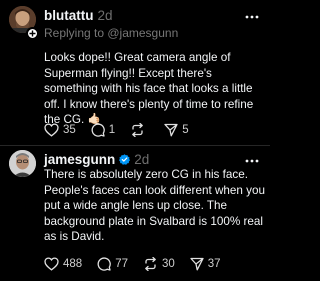 The height and width of the screenshot is (281, 320). I want to click on repost-button, so click(139, 130).